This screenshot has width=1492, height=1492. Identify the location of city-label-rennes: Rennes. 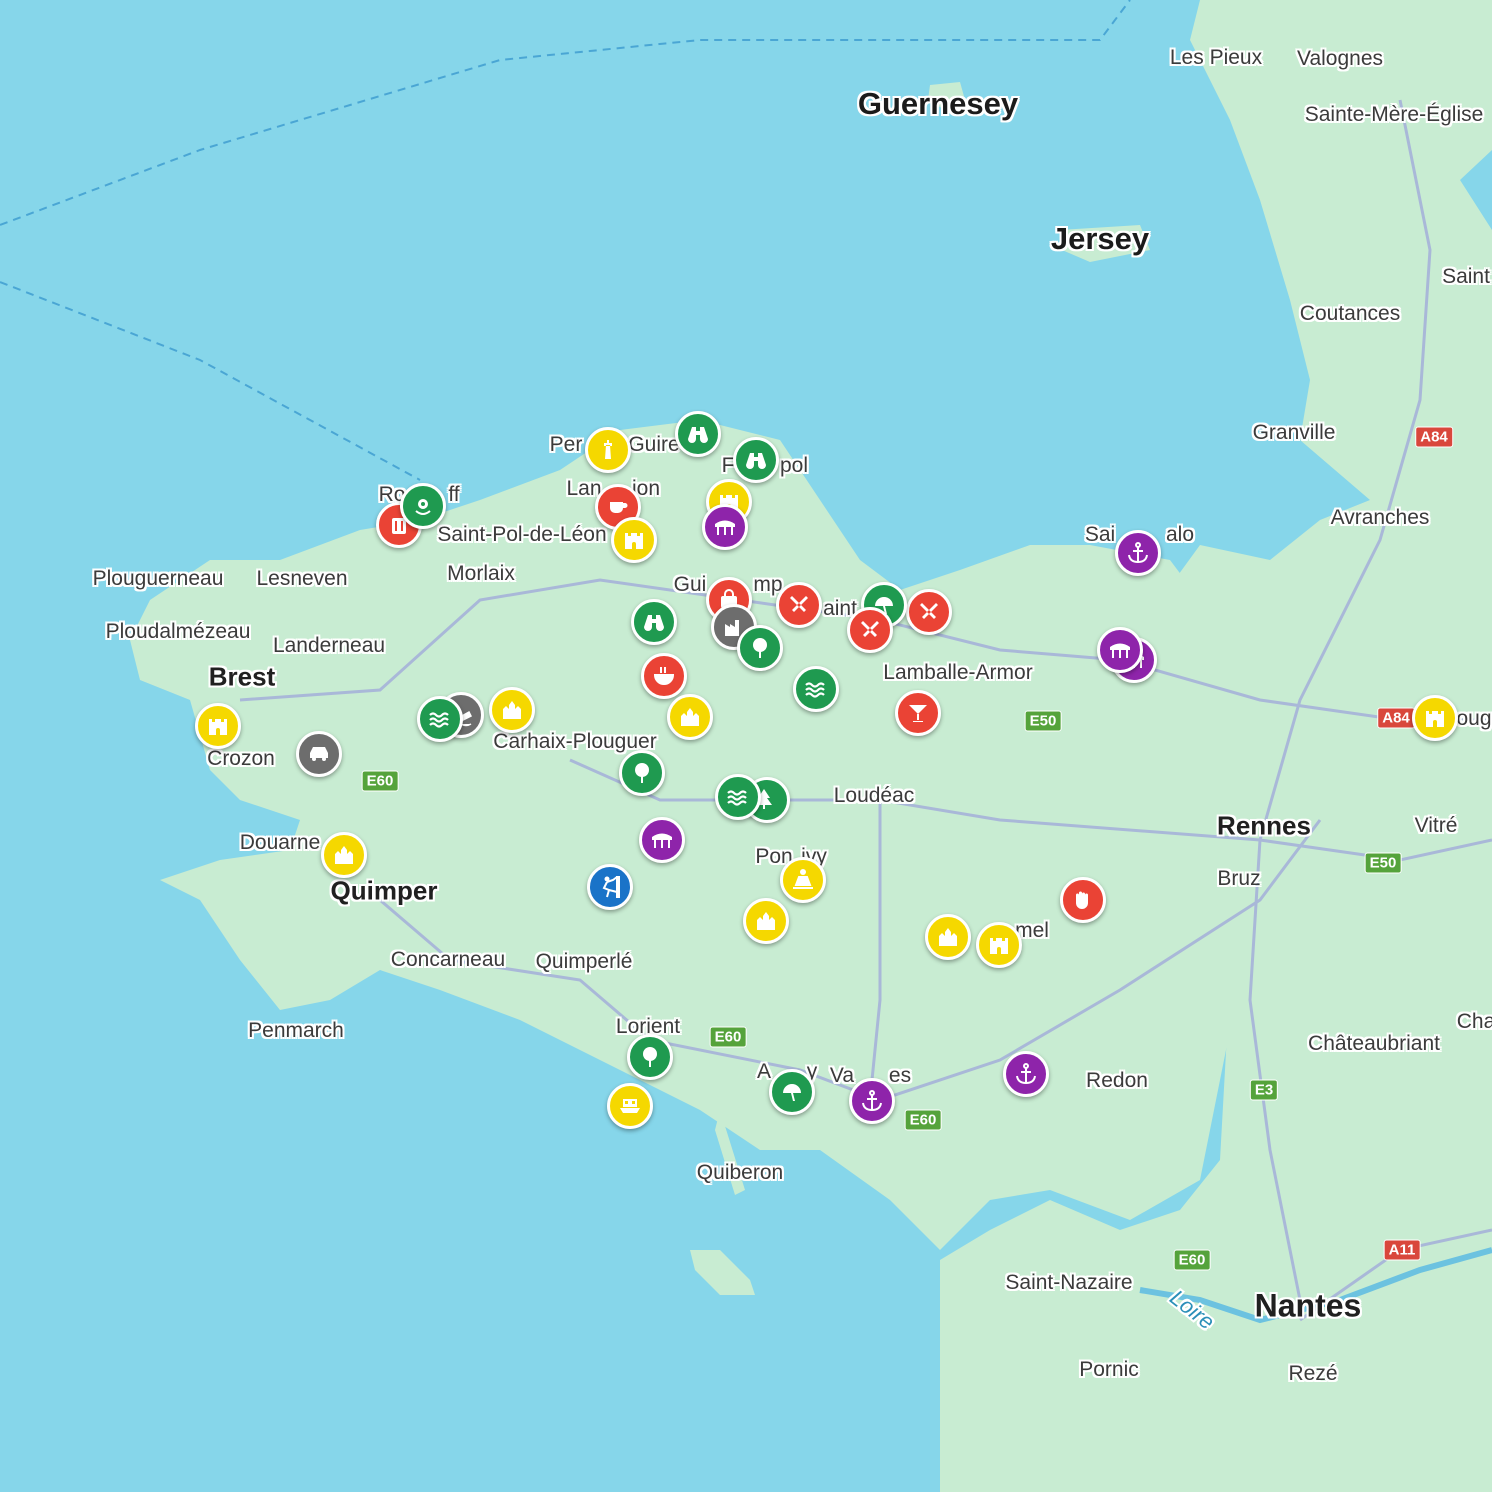
(1264, 825).